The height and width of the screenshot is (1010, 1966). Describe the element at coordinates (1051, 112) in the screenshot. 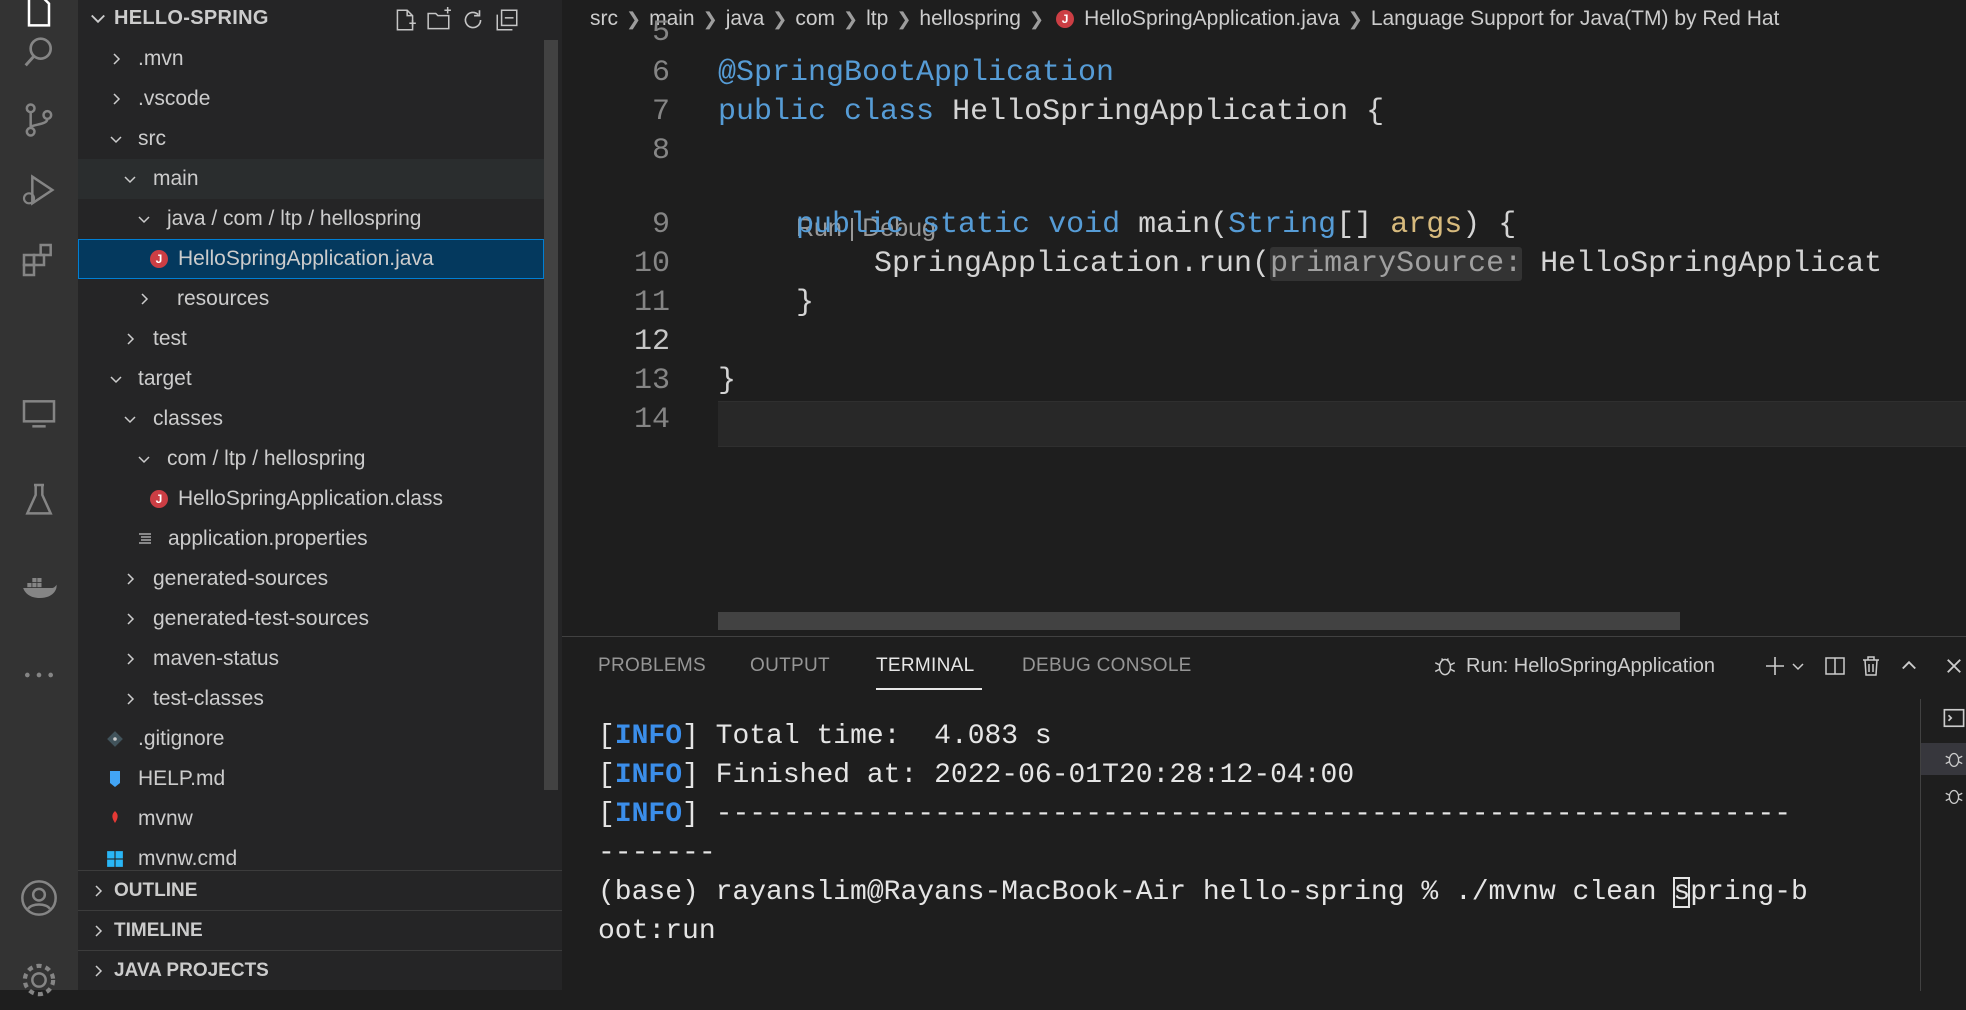

I see `code-line: public class HelloSpringApplication {` at that location.